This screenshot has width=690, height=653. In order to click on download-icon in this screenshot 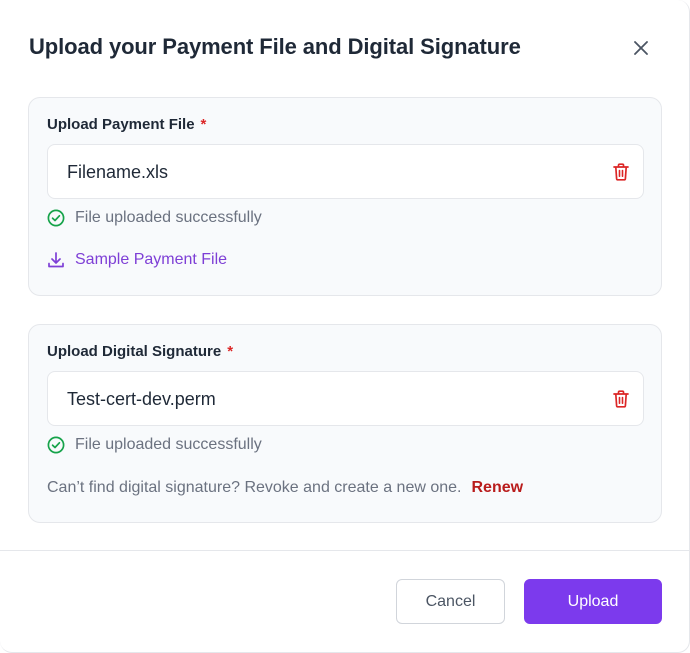, I will do `click(56, 260)`.